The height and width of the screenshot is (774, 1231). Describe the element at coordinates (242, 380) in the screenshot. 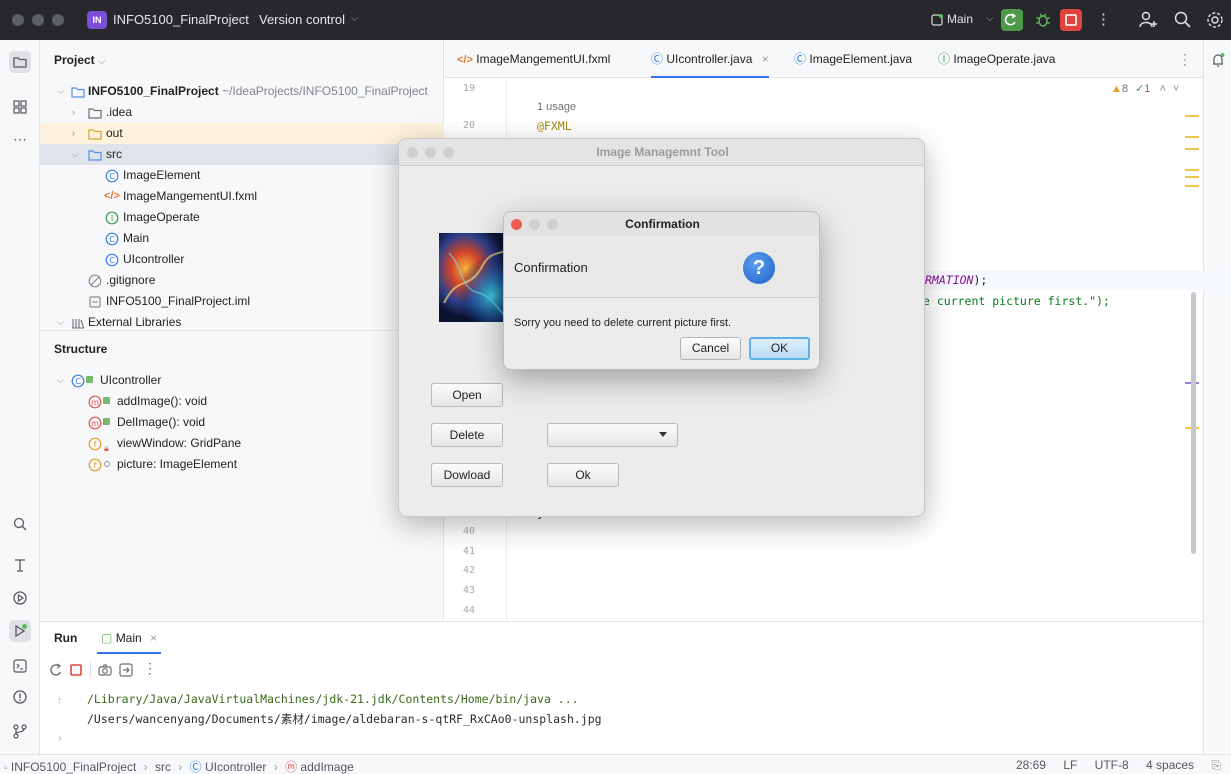

I see `structure-item-class: ⌵ C UIcontroller` at that location.